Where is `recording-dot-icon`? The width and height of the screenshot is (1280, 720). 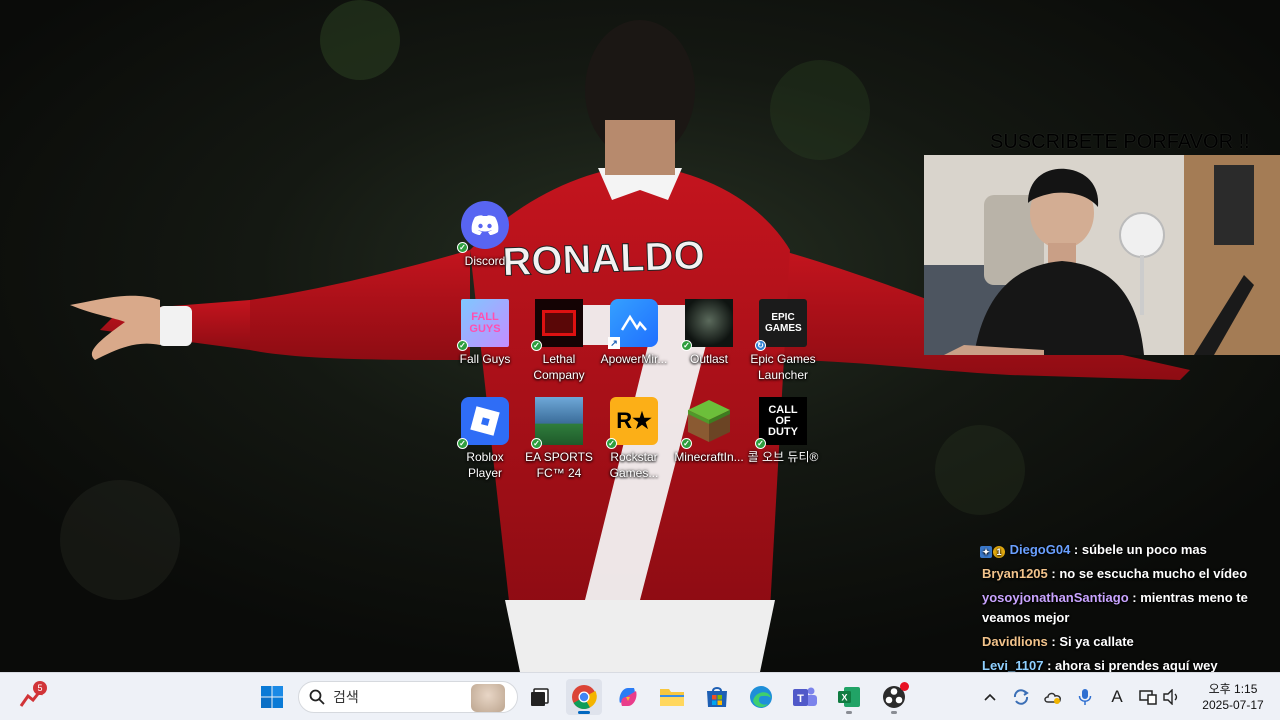
recording-dot-icon is located at coordinates (904, 686).